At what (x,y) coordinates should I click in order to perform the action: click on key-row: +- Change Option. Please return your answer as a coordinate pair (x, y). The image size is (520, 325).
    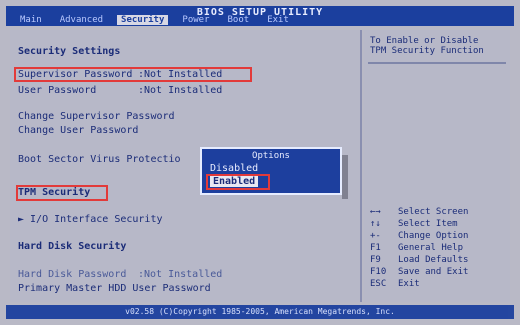
    Looking at the image, I should click on (437, 236).